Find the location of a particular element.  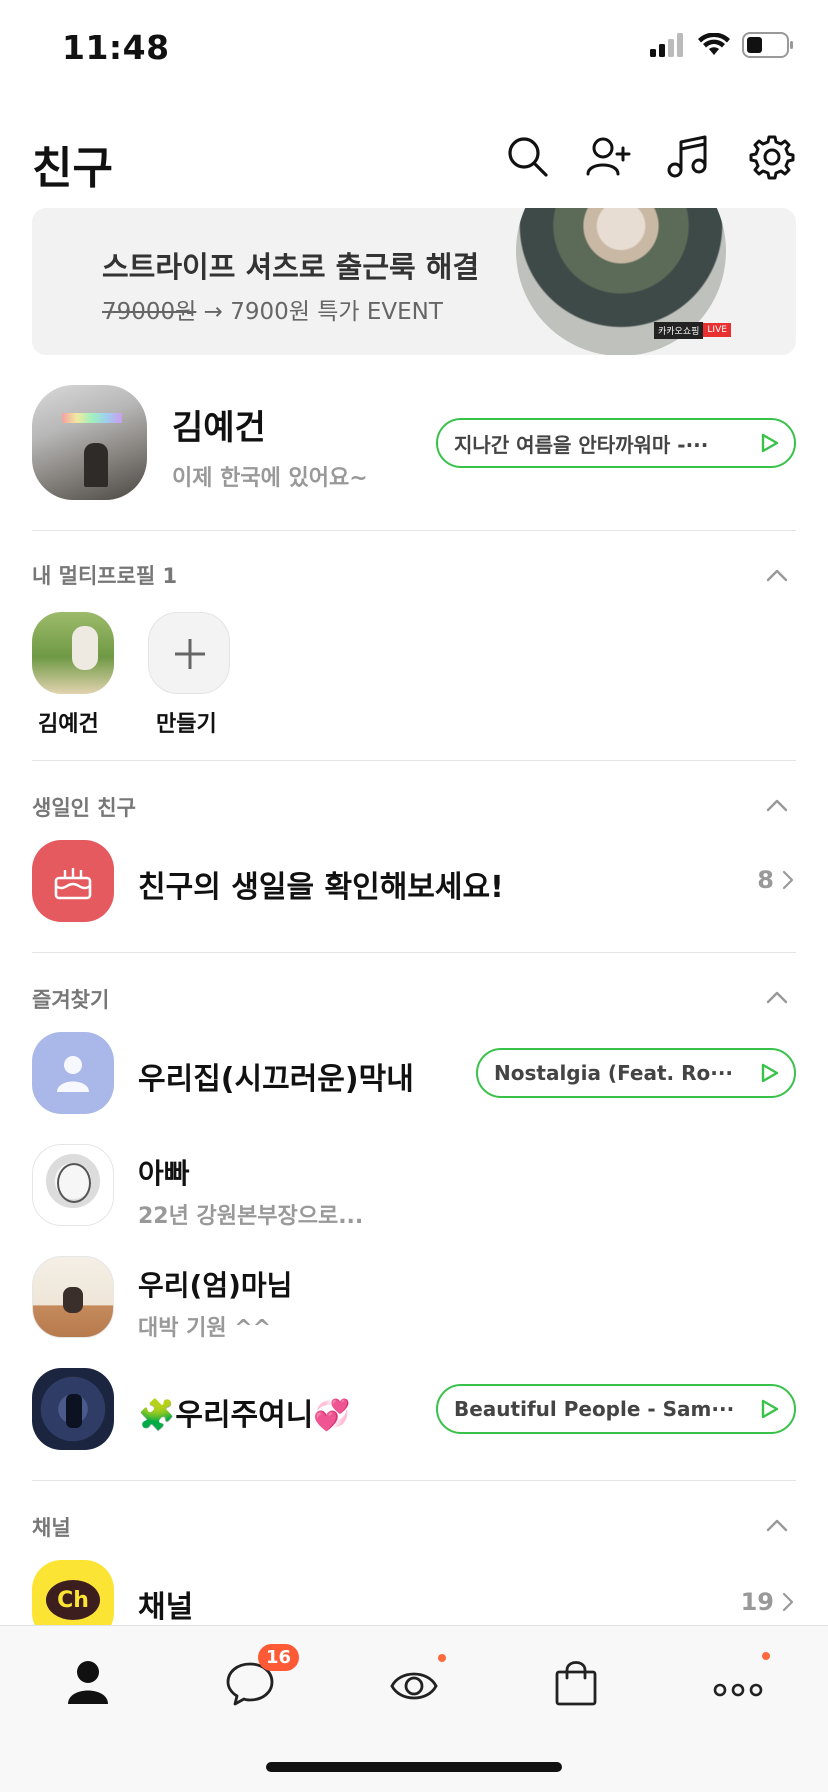

banner-subtitle: 79000원 → 7900원 특가 EVENT is located at coordinates (272, 309).